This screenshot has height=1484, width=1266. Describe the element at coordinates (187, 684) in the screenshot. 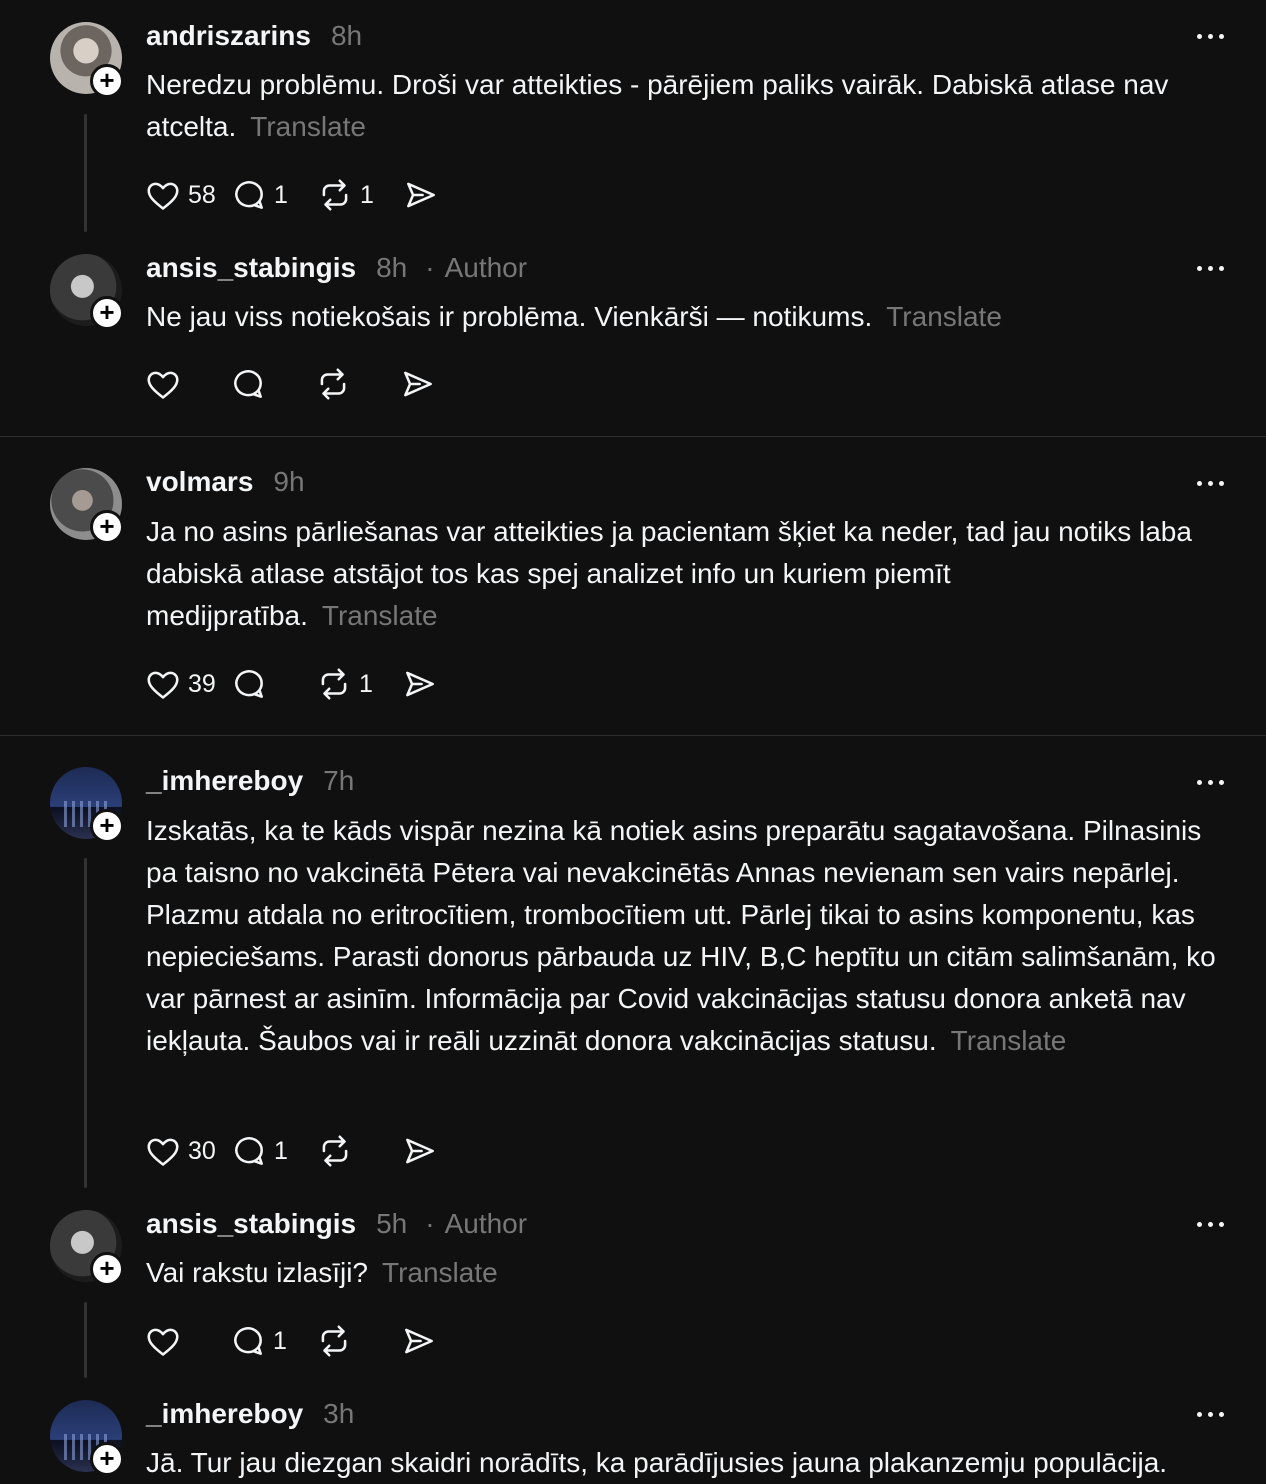

I see `like-button: 39` at that location.